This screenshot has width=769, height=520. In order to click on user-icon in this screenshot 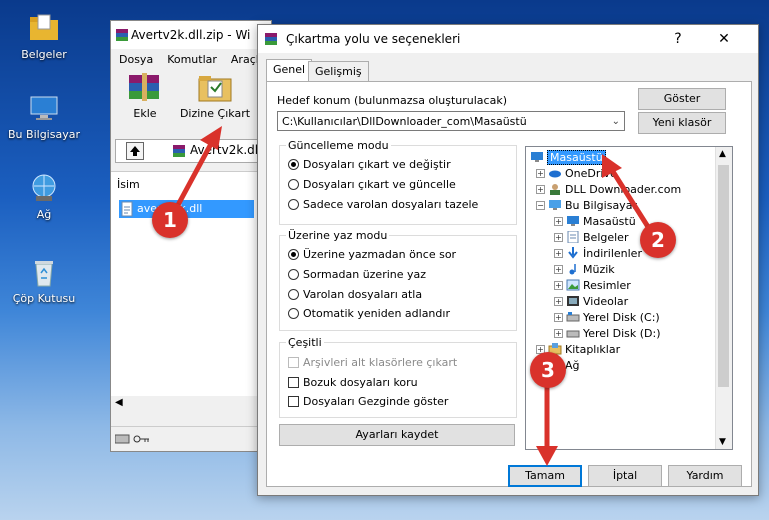, I will do `click(555, 189)`.